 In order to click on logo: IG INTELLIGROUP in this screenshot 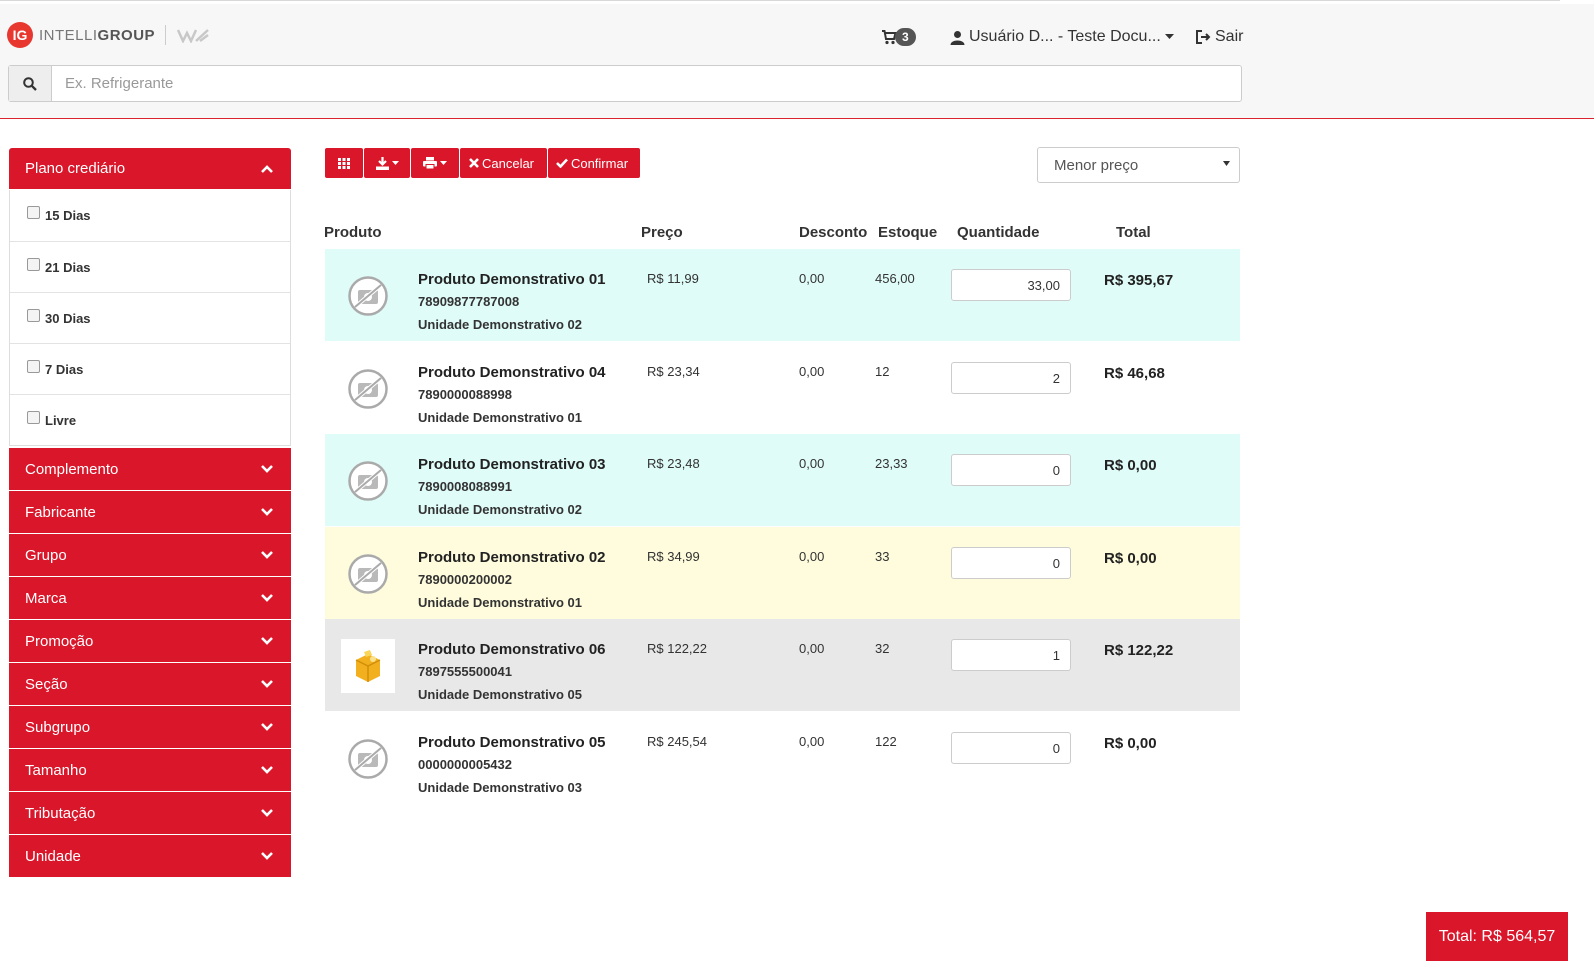, I will do `click(108, 35)`.